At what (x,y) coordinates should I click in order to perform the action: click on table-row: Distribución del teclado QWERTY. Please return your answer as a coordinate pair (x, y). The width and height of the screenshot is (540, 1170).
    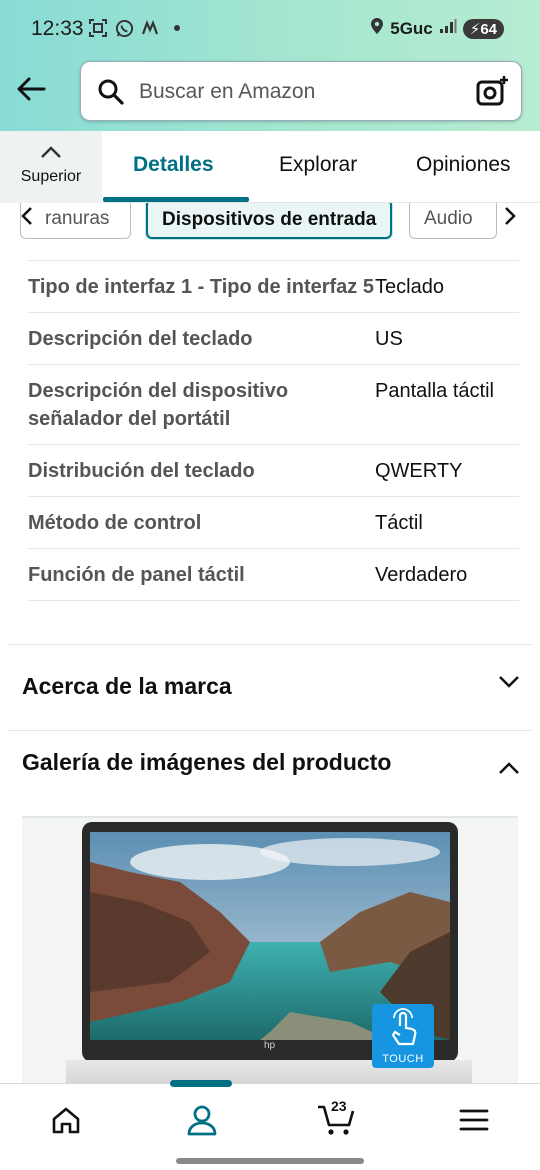
    Looking at the image, I should click on (273, 471).